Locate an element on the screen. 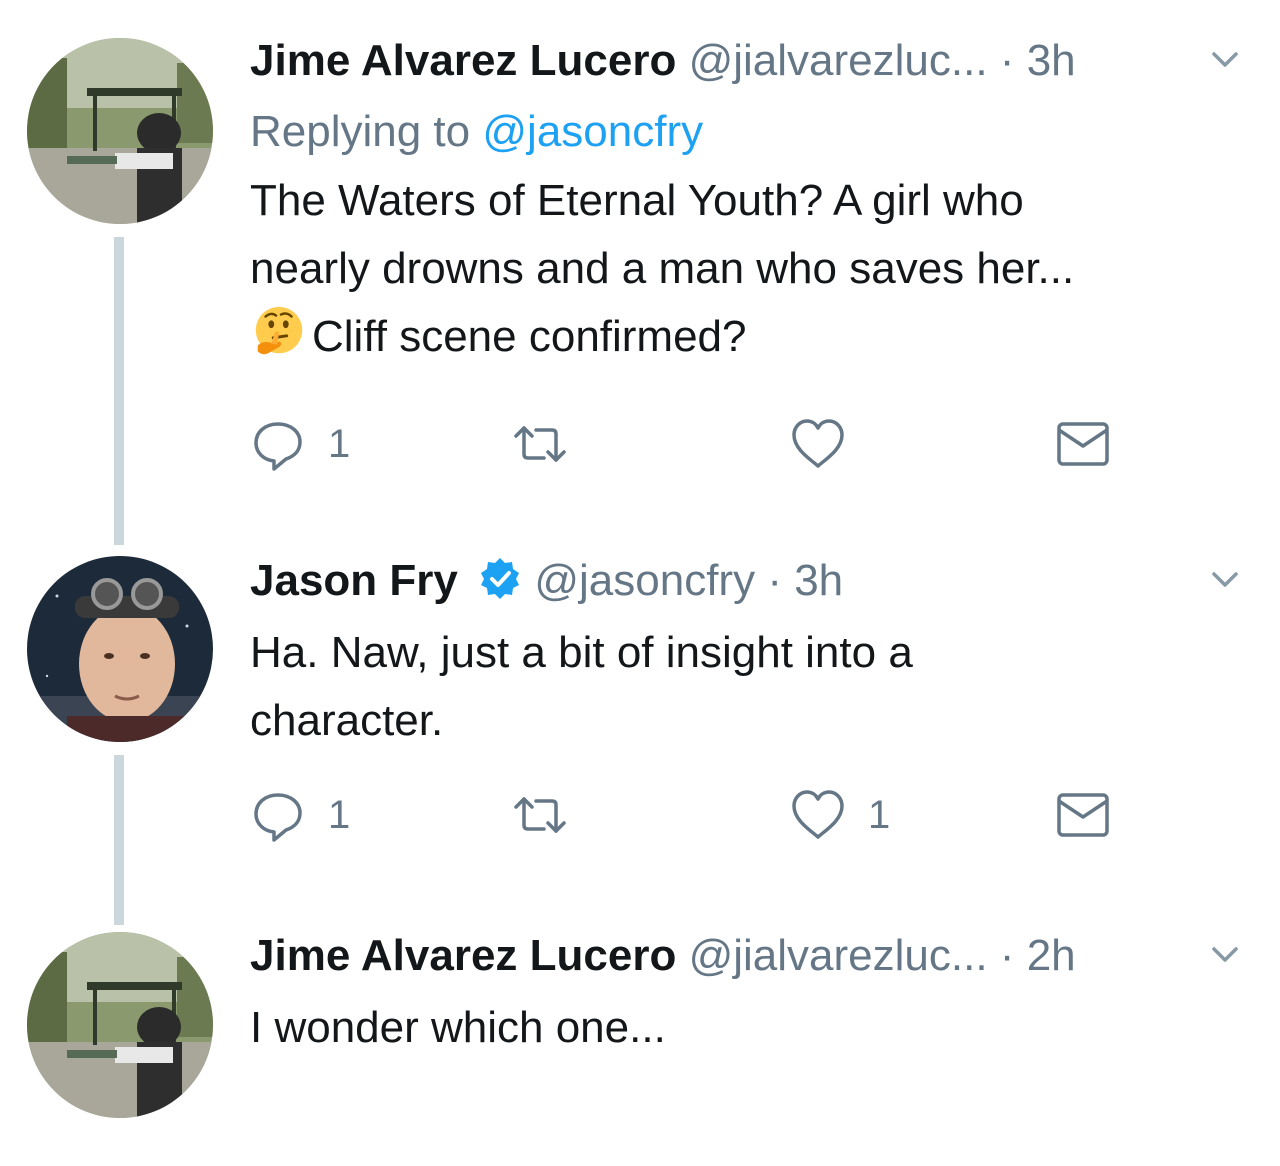 This screenshot has height=1166, width=1280. verified-badge-icon is located at coordinates (500, 578).